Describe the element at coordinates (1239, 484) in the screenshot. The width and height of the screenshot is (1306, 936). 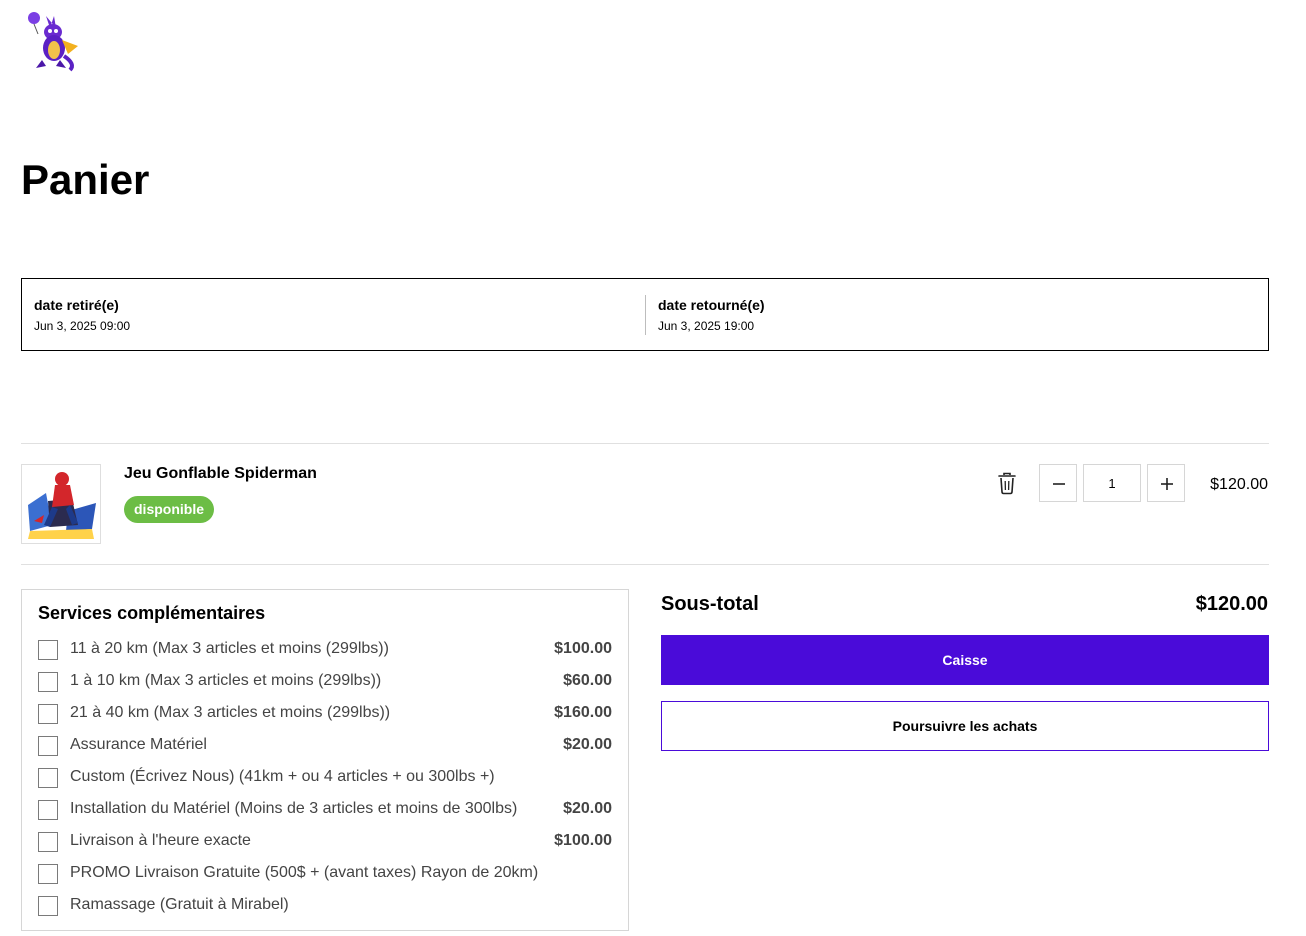
I see `item-price: $120.00` at that location.